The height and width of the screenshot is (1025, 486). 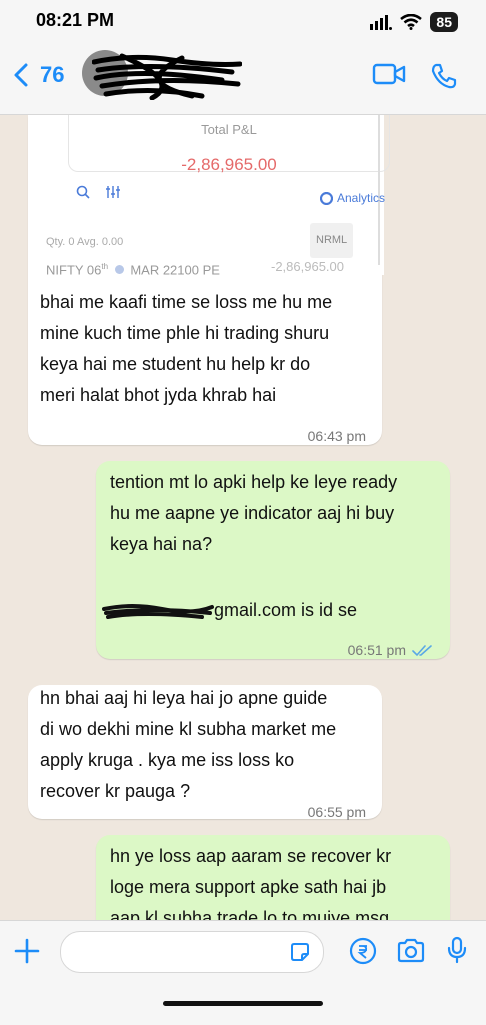 I want to click on camera-icon, so click(x=411, y=951).